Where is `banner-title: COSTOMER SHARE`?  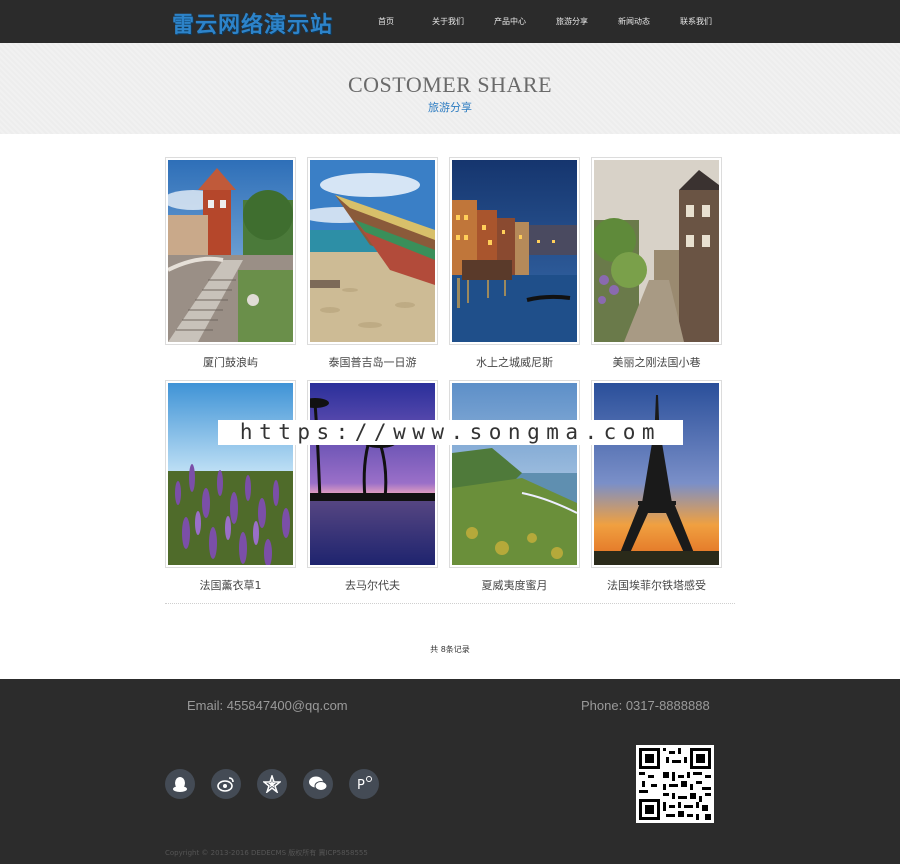 banner-title: COSTOMER SHARE is located at coordinates (450, 84).